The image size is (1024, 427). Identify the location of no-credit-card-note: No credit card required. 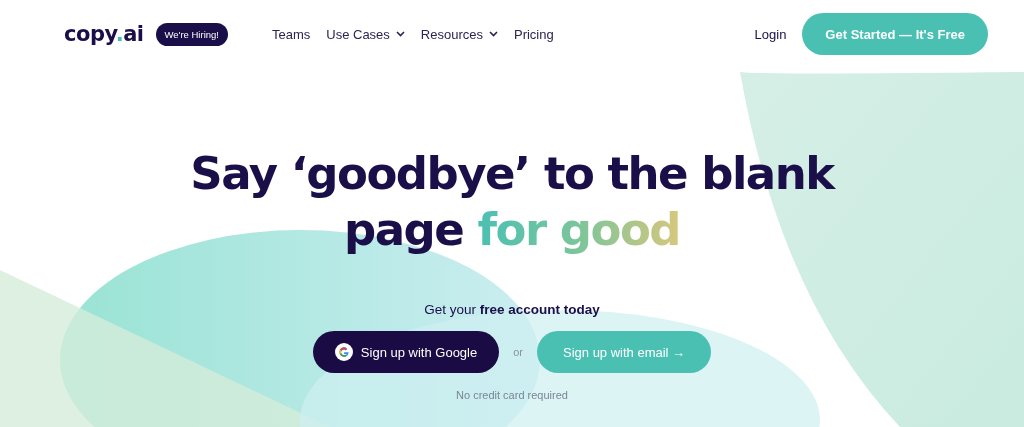
(512, 395).